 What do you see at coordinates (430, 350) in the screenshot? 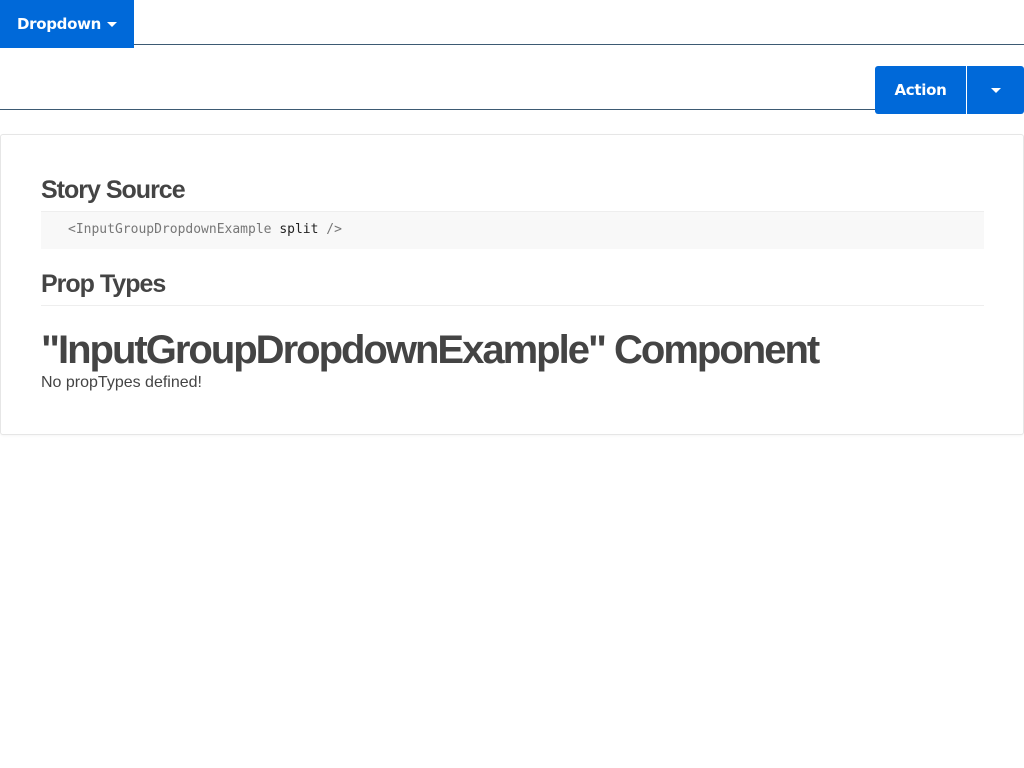
I see `component-title: "InputGroupDropdownExample" Component` at bounding box center [430, 350].